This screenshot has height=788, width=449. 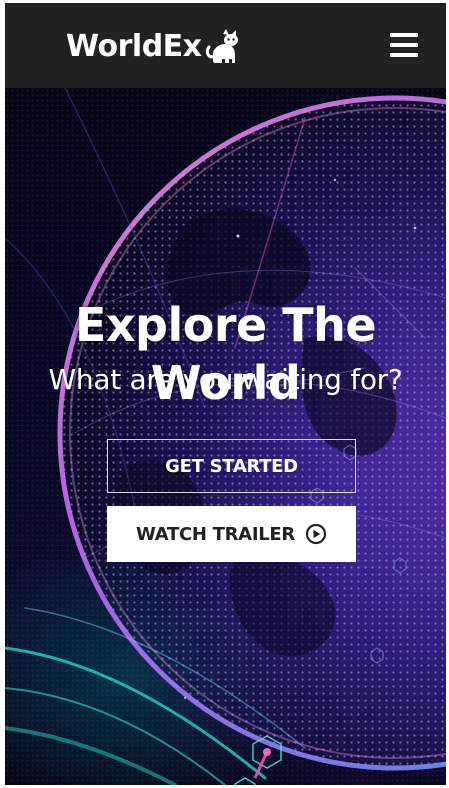 I want to click on get-started-button: GET STARTED, so click(x=231, y=466).